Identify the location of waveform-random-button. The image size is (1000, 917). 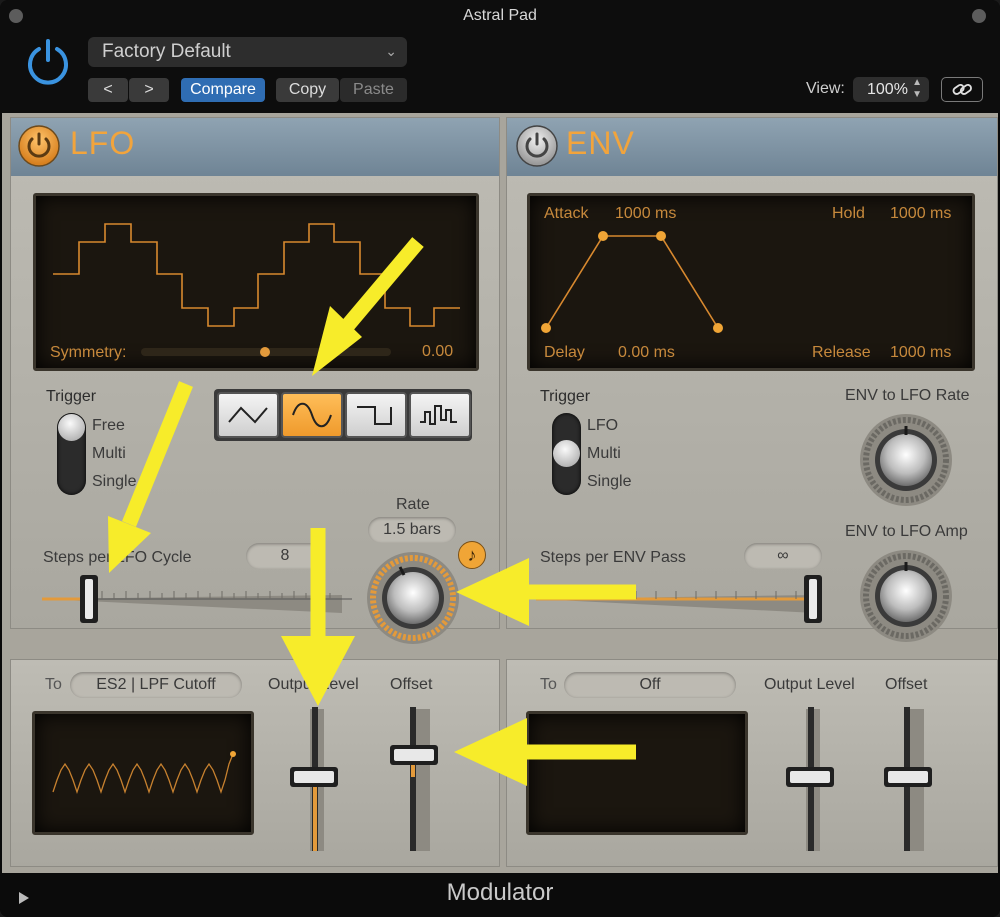
(440, 415).